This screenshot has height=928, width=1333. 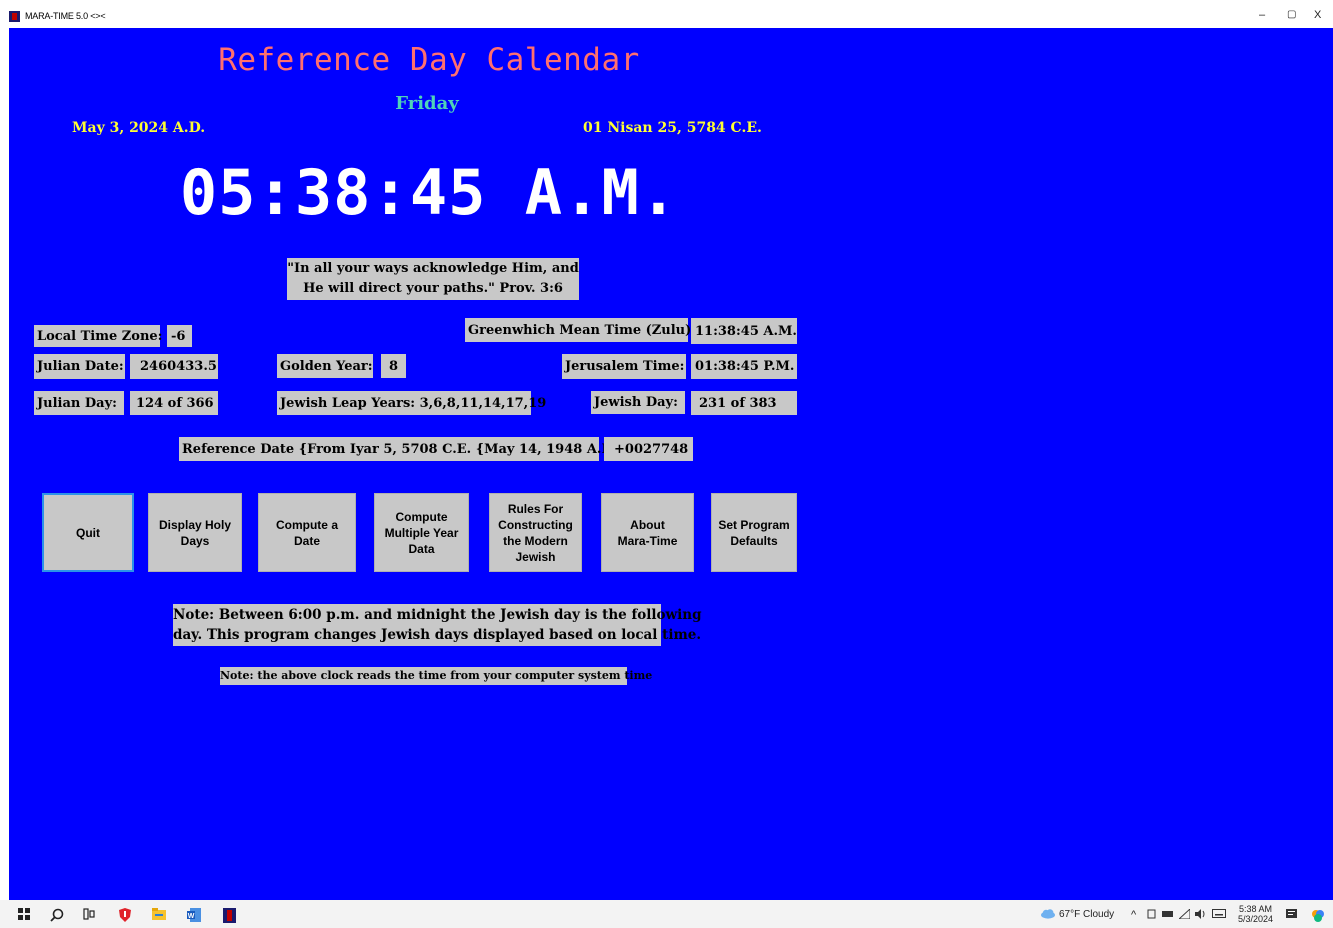 What do you see at coordinates (1151, 915) in the screenshot?
I see `tray-meet-icon` at bounding box center [1151, 915].